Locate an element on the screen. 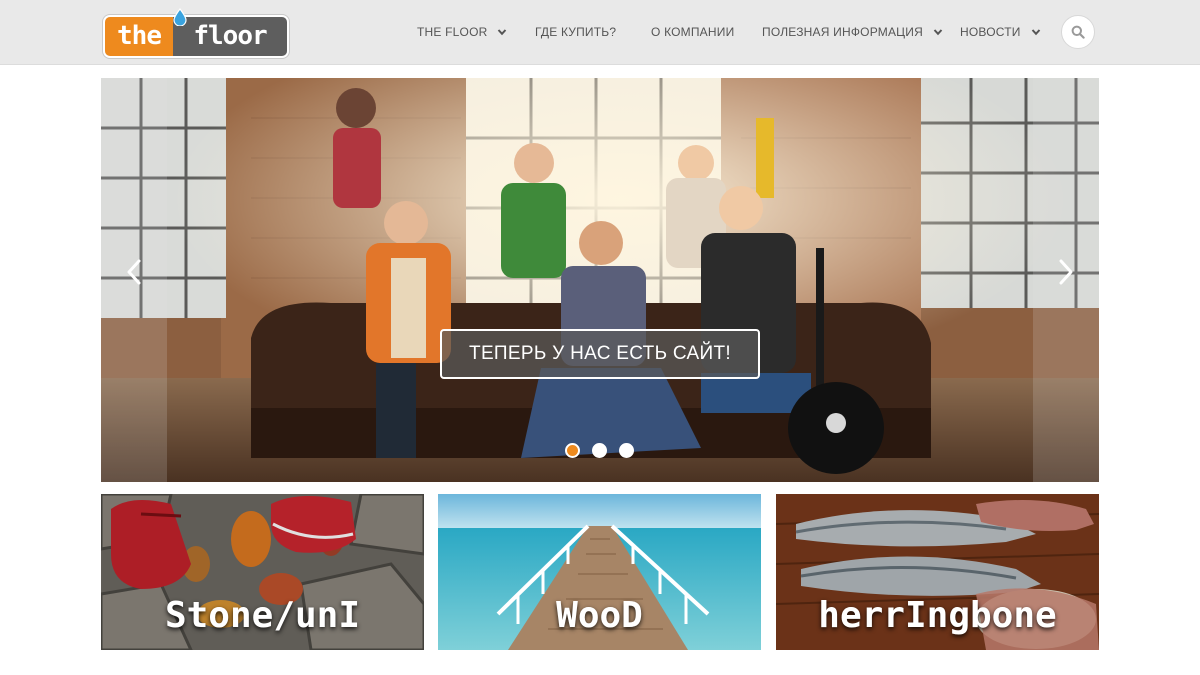  chevron-left-icon is located at coordinates (134, 272).